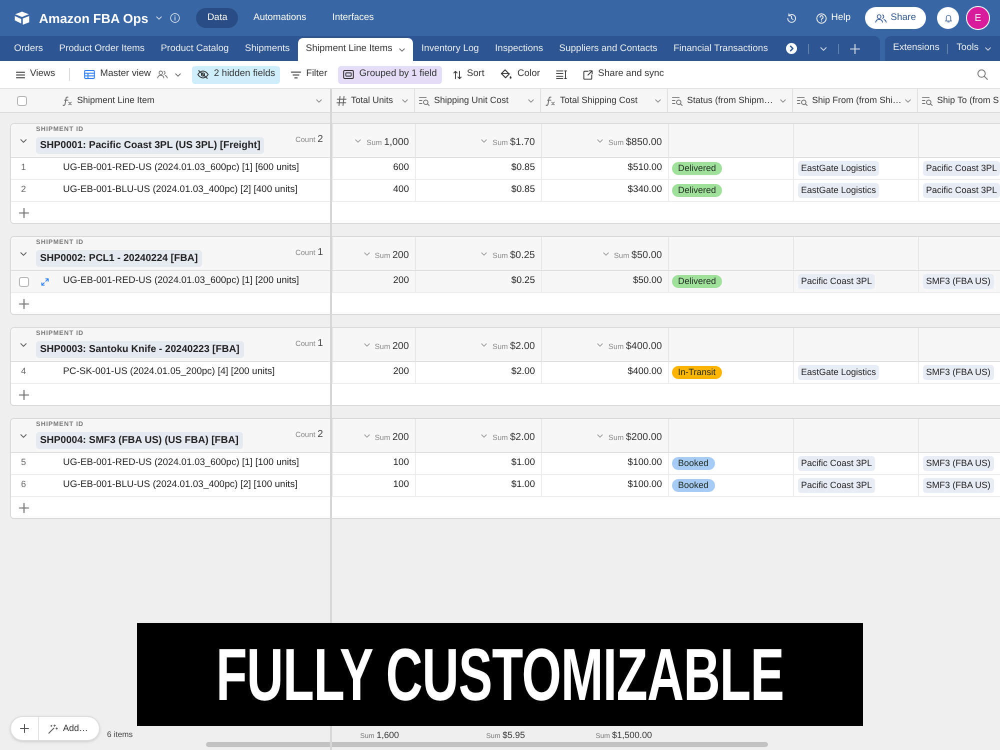 This screenshot has width=1000, height=750. What do you see at coordinates (487, 744) in the screenshot?
I see `scrollbar` at bounding box center [487, 744].